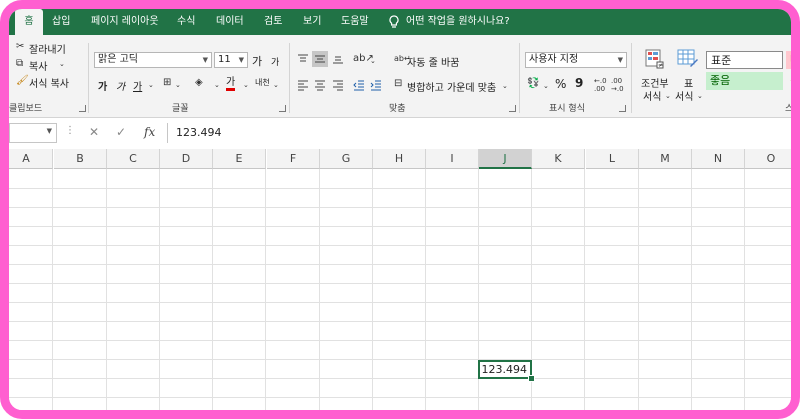  What do you see at coordinates (80, 159) in the screenshot?
I see `column-header-b: B` at bounding box center [80, 159].